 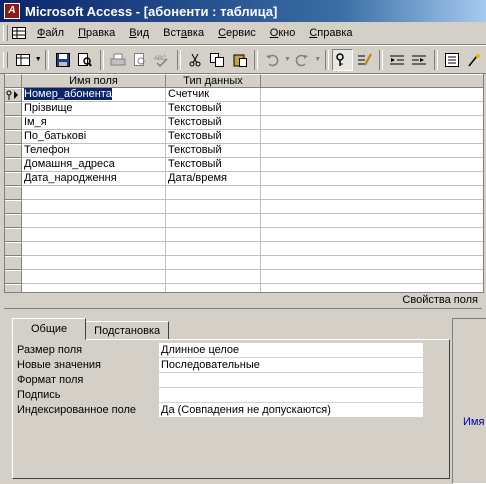 I want to click on view-icon, so click(x=22, y=60).